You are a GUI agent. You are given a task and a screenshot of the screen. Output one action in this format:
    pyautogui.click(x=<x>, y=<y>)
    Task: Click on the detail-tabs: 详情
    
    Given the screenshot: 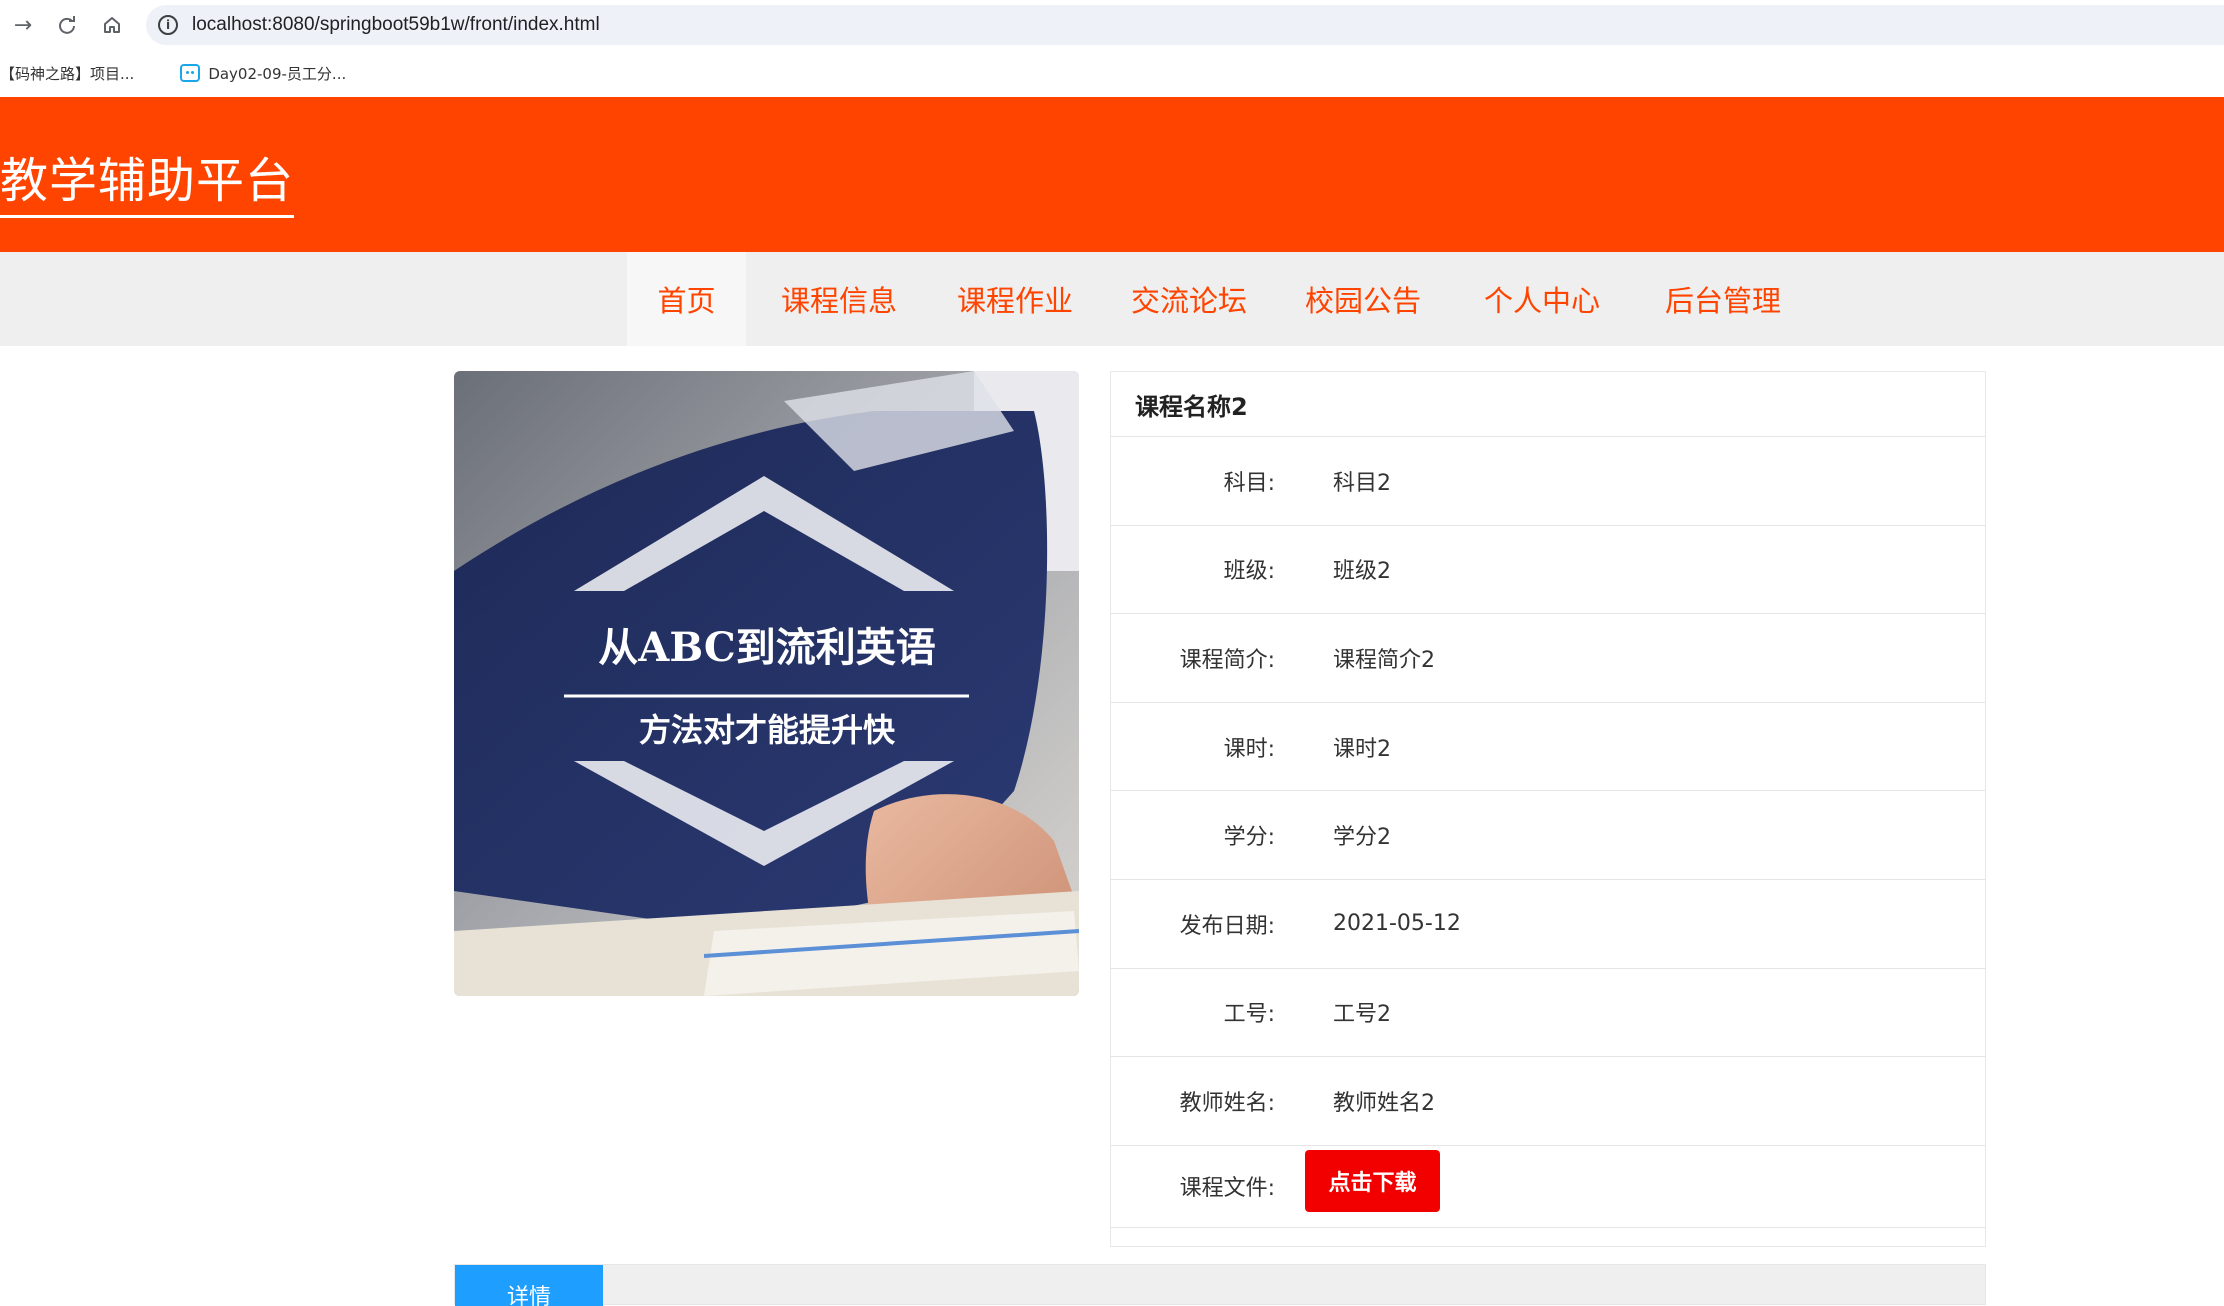 What is the action you would take?
    pyautogui.click(x=1220, y=1285)
    